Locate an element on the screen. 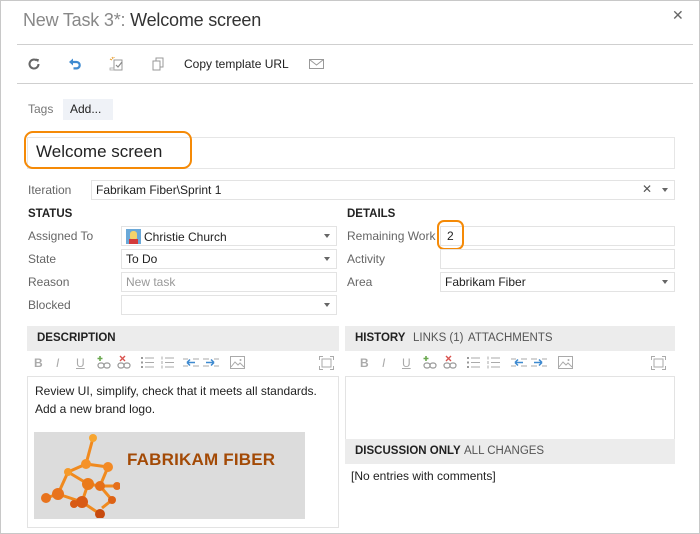 The image size is (700, 534). area-field: Fabrikam Fiber is located at coordinates (557, 282).